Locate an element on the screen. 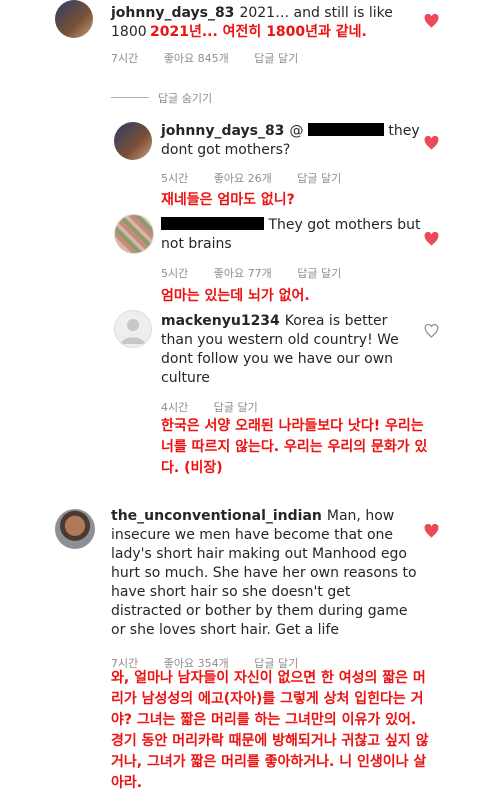  timestamp: 4시간 is located at coordinates (175, 407).